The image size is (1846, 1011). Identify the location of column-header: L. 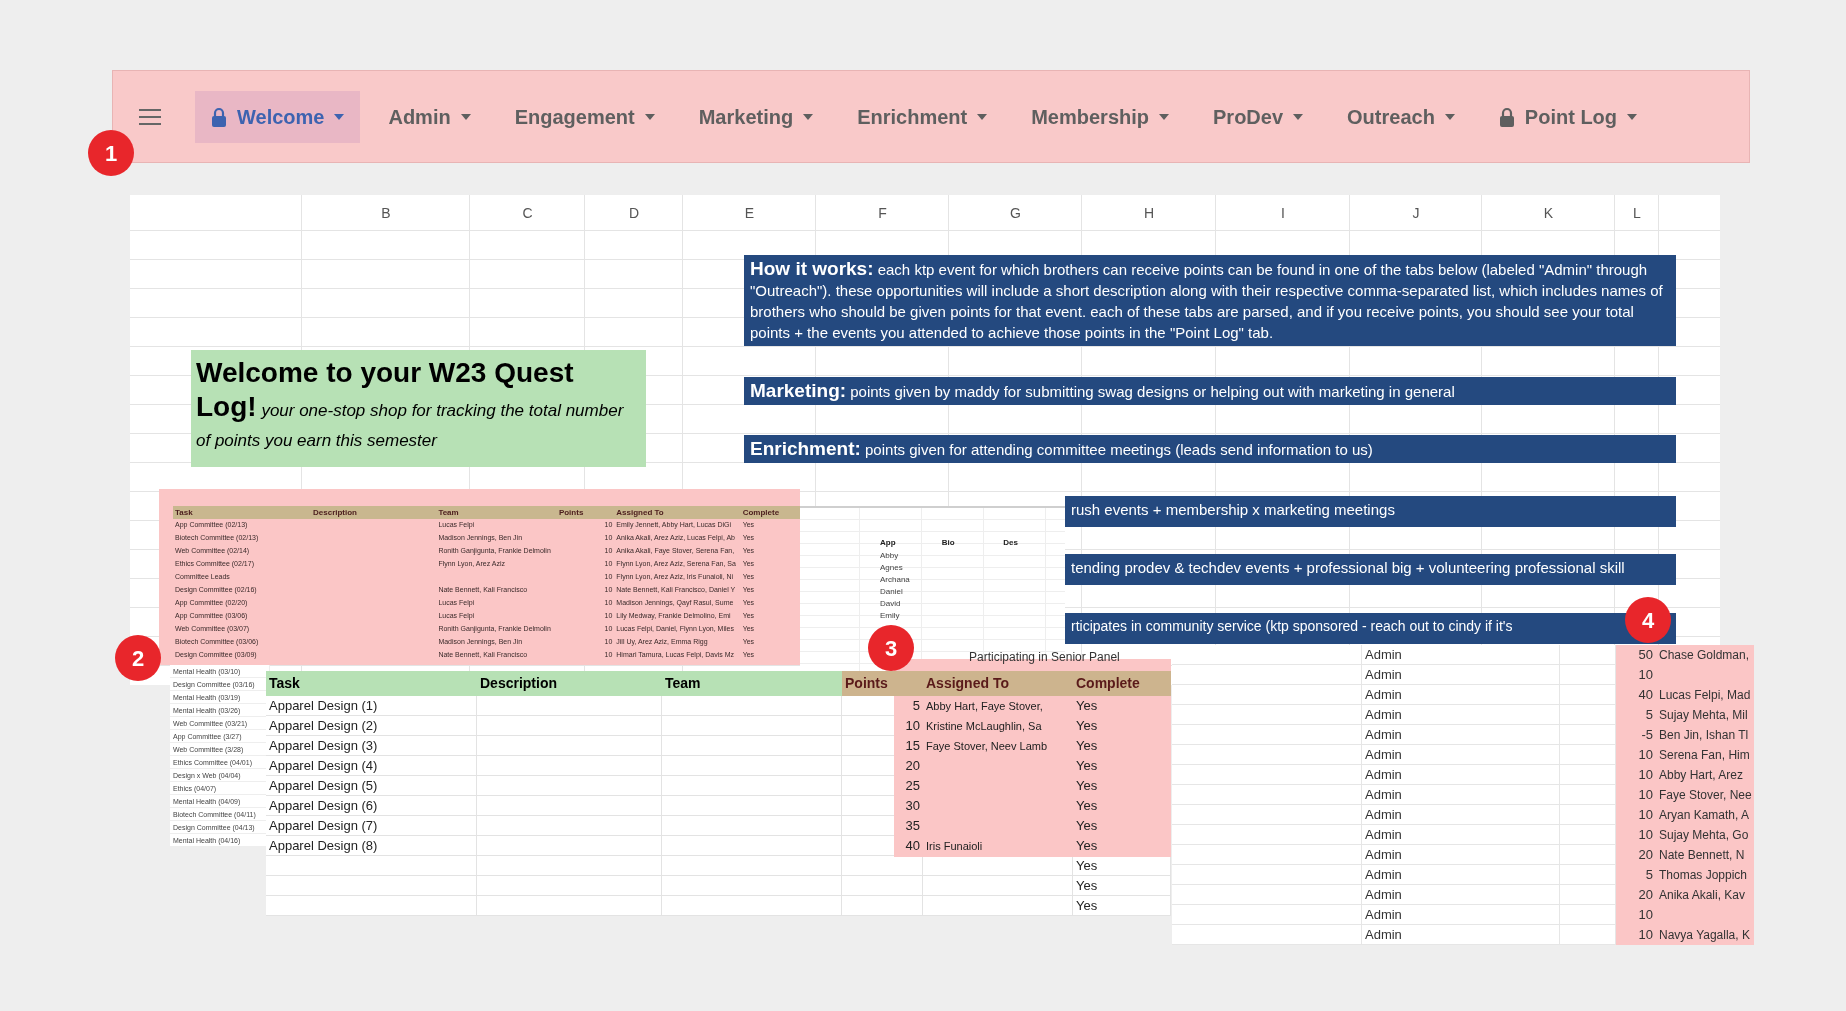
(1637, 213).